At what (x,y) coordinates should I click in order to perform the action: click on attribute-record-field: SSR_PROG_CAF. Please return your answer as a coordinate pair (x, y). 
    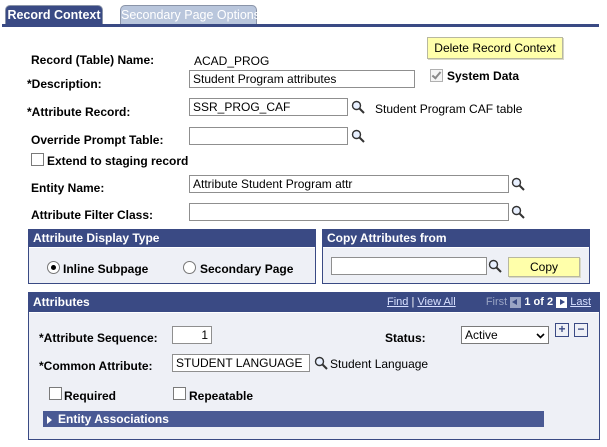
    Looking at the image, I should click on (268, 107).